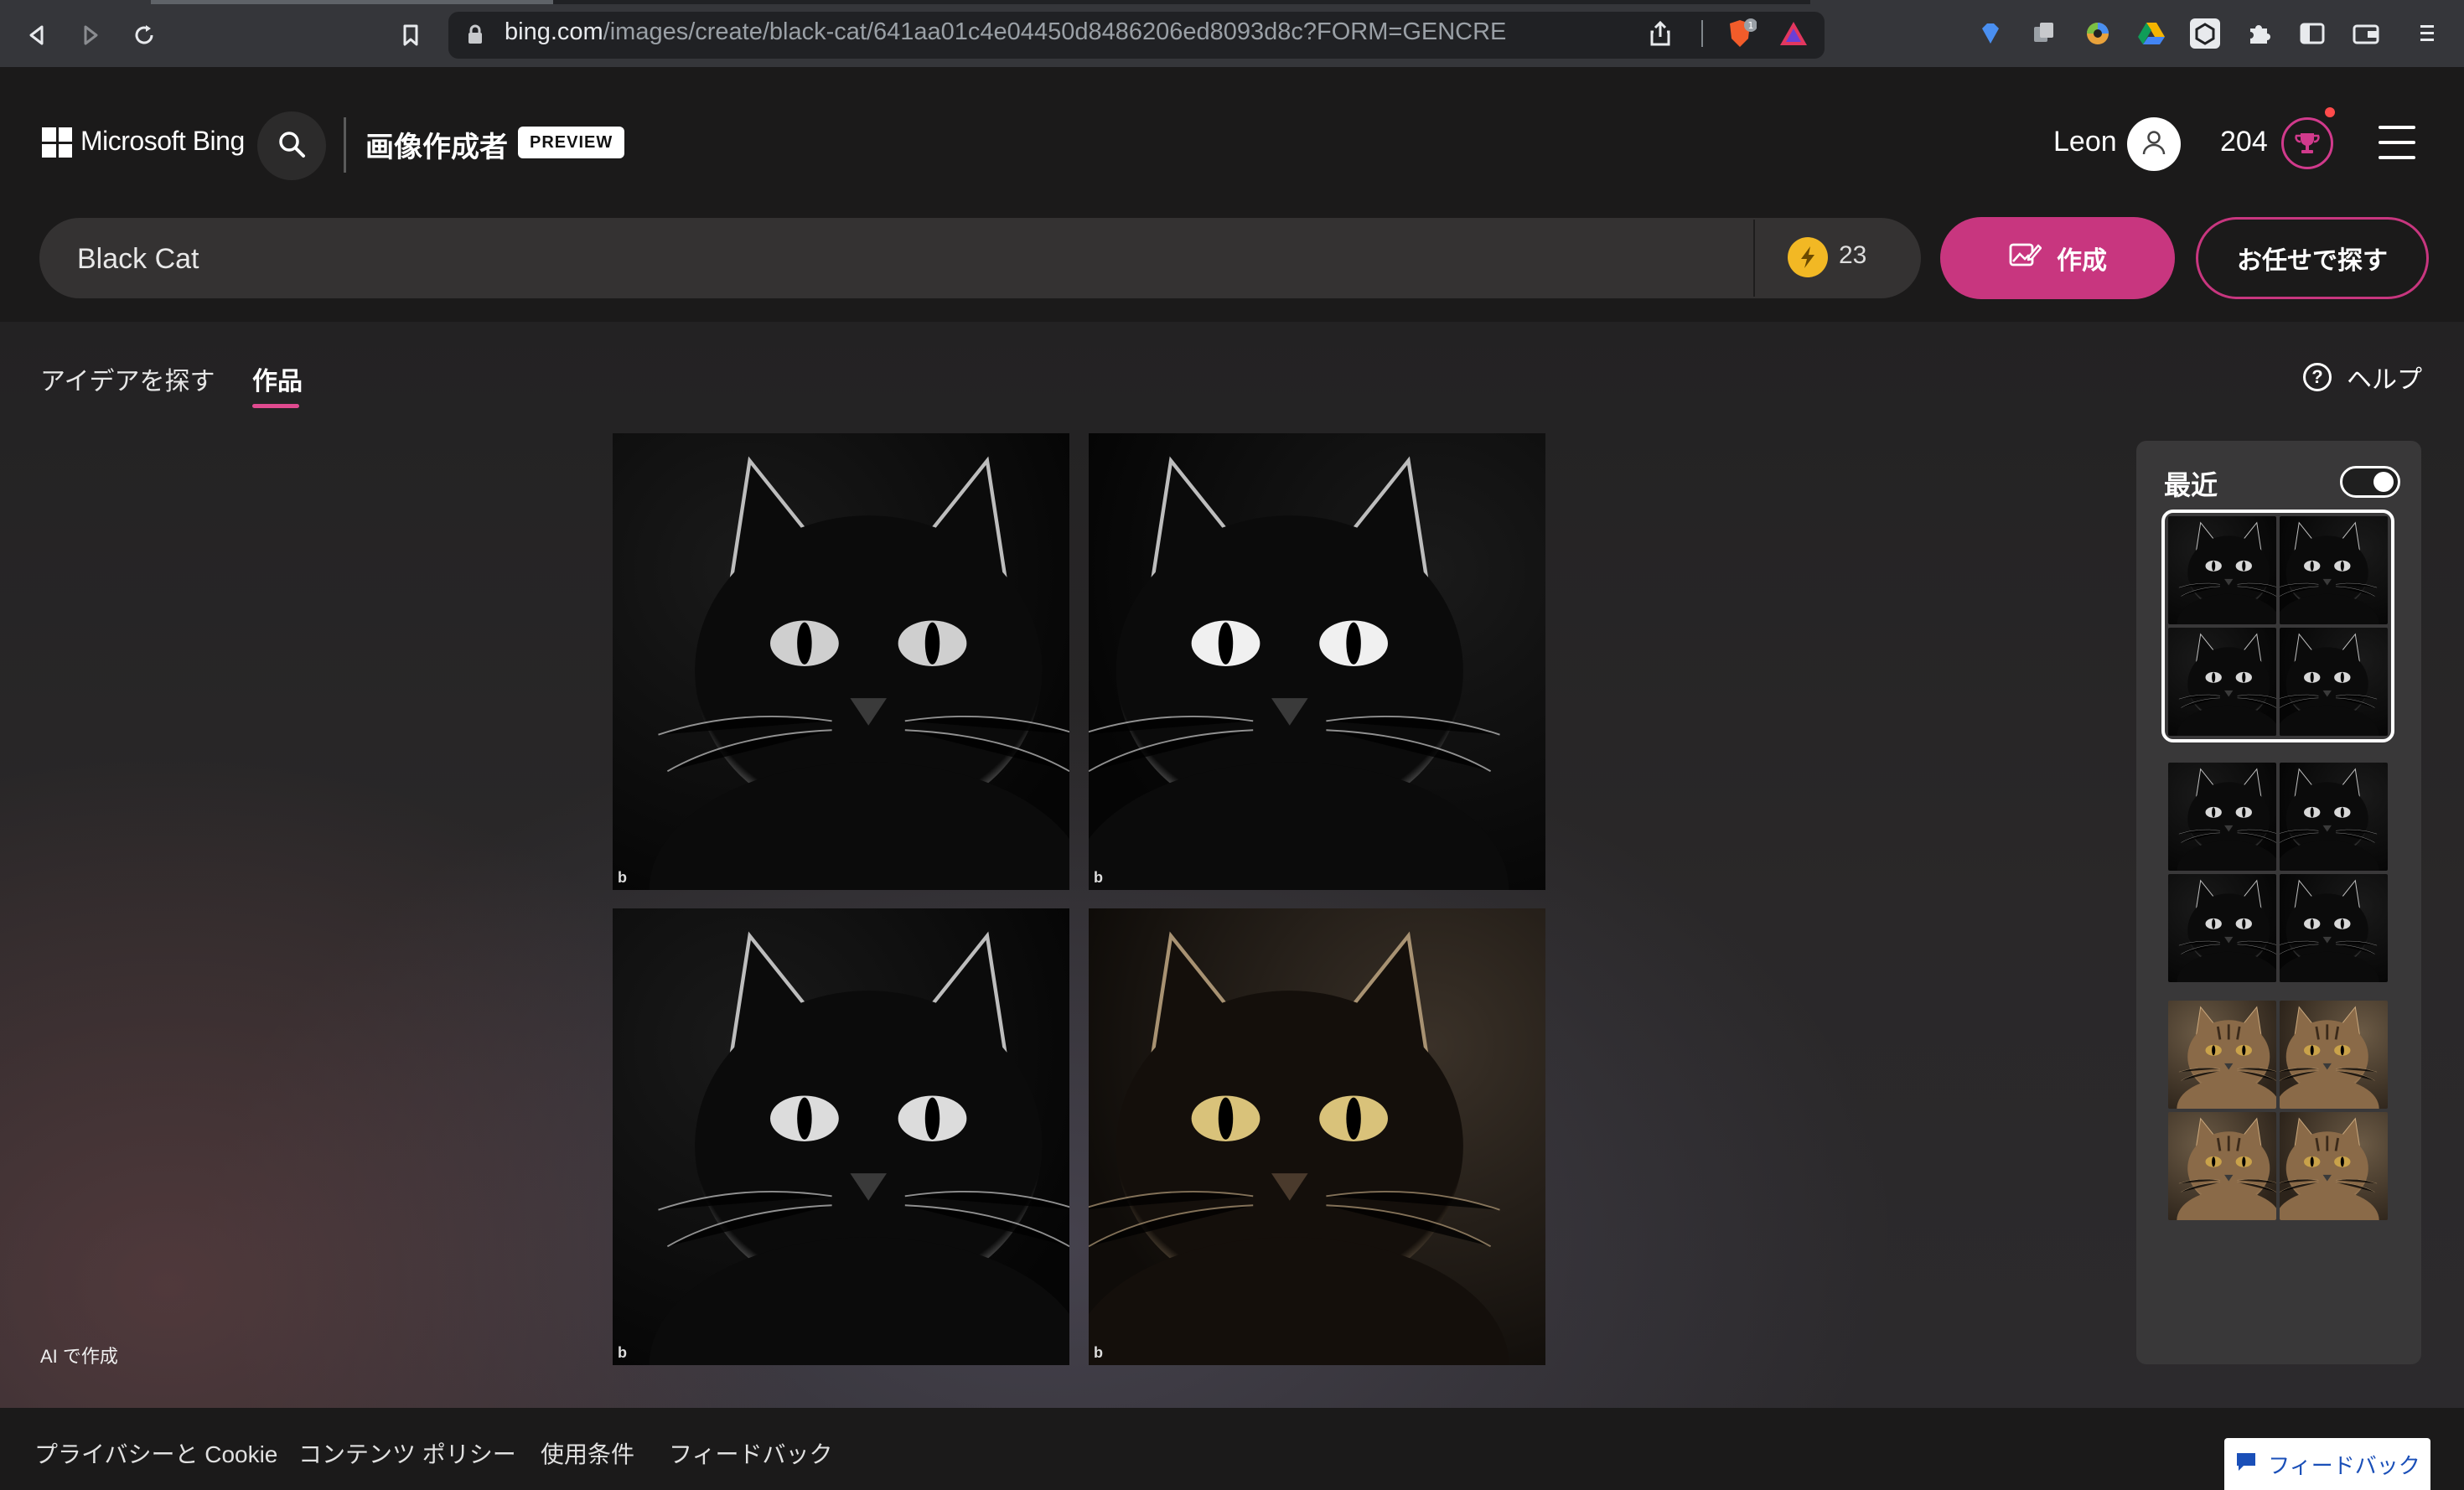  I want to click on feedback-tab-label: フィードバック, so click(2344, 1465).